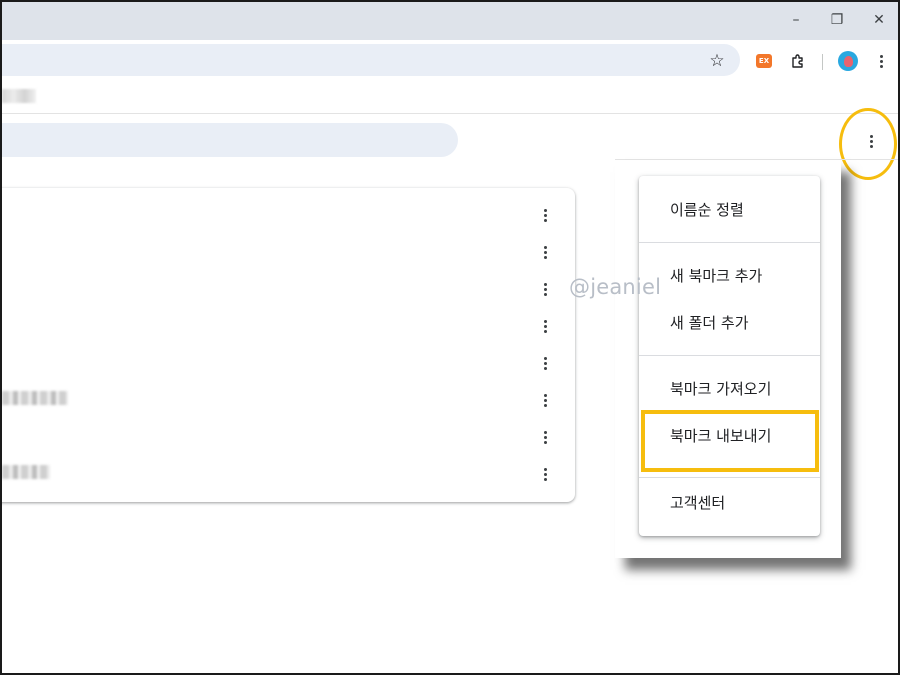  What do you see at coordinates (19, 96) in the screenshot?
I see `blurred-bookmark` at bounding box center [19, 96].